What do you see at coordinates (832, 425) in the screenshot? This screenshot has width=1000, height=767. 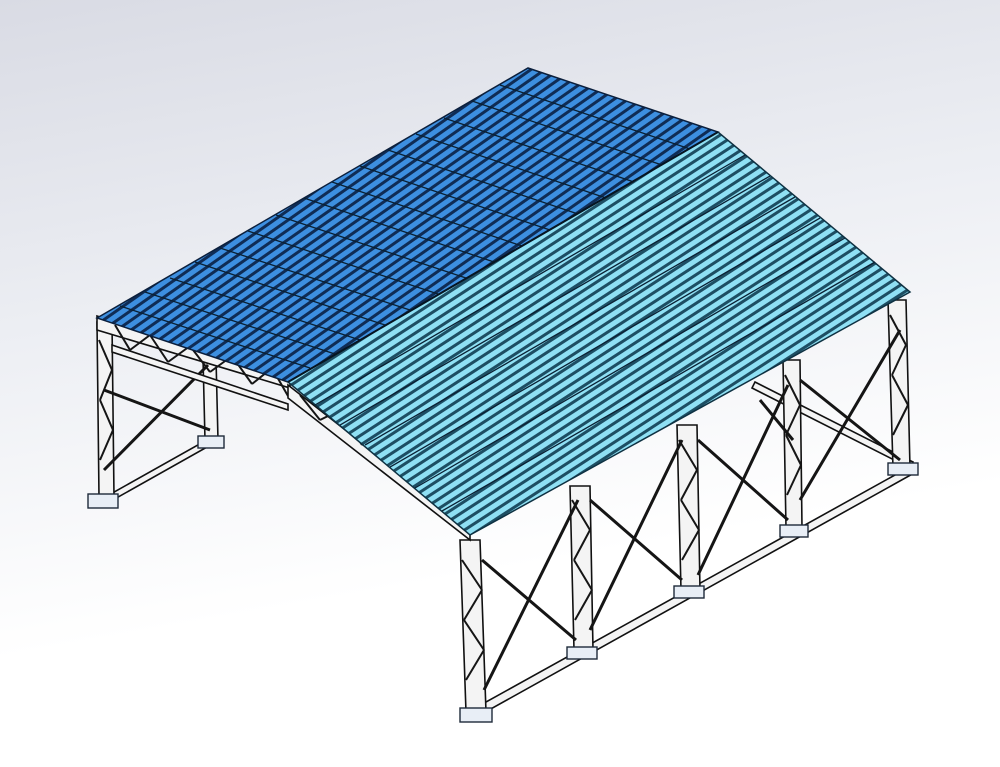 I see `base-beam-back` at bounding box center [832, 425].